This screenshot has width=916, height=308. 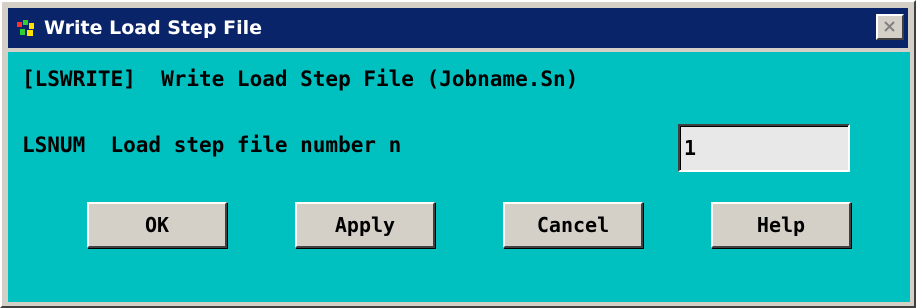 What do you see at coordinates (573, 225) in the screenshot?
I see `cancel-button: Cancel` at bounding box center [573, 225].